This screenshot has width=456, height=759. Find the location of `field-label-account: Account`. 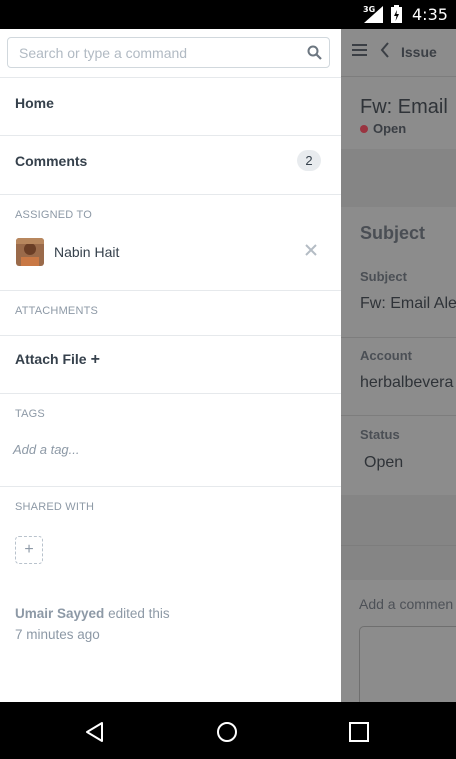

field-label-account: Account is located at coordinates (386, 355).